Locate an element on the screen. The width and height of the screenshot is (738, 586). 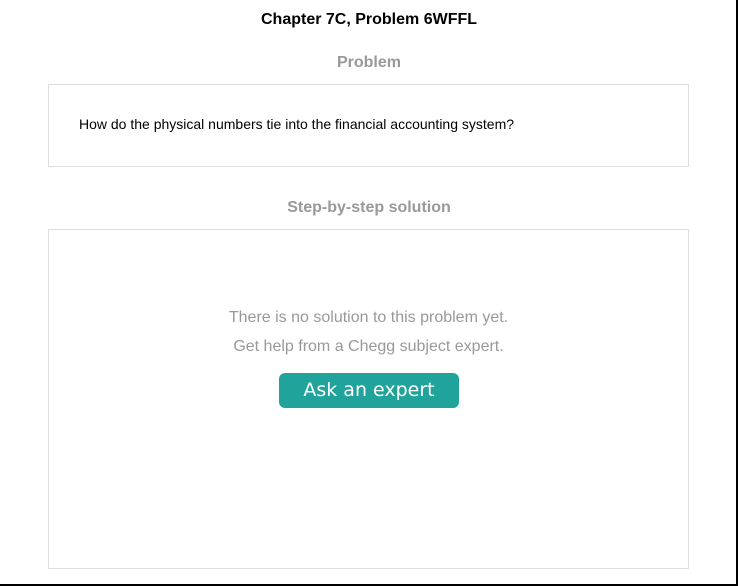
get-help-message: Get help from a Chegg subject expert. is located at coordinates (368, 346).